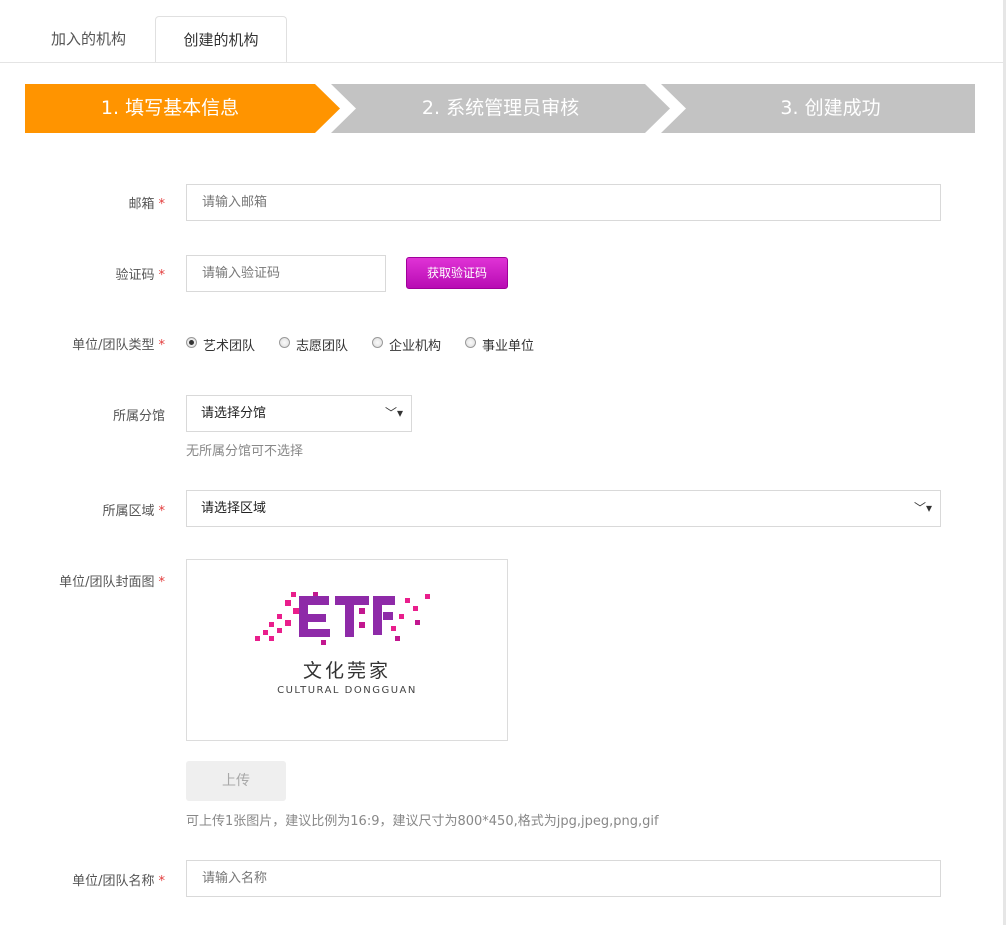  I want to click on logo-chinese-text: 文化莞家, so click(346, 671).